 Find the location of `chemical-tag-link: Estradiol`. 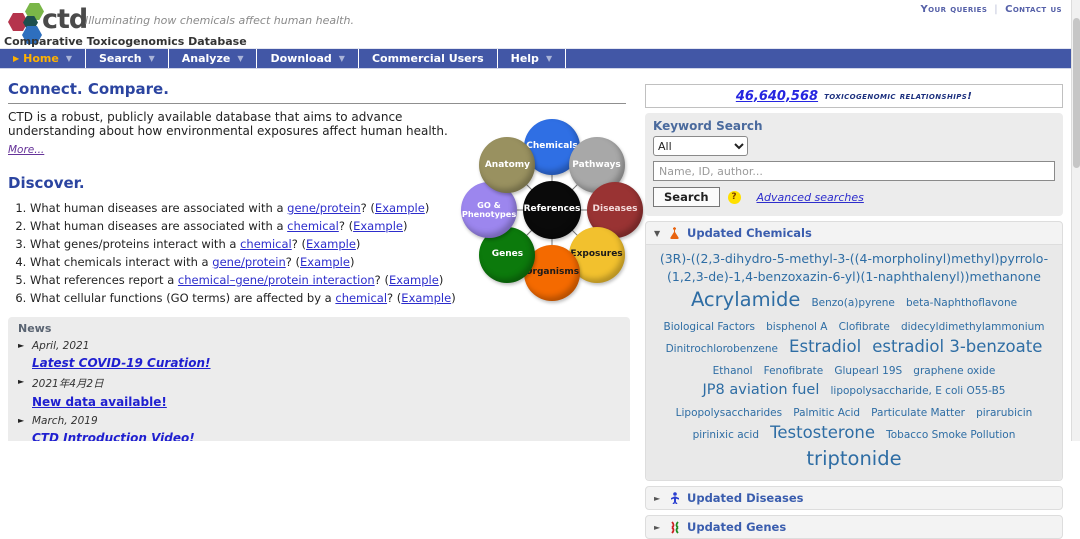

chemical-tag-link: Estradiol is located at coordinates (825, 347).